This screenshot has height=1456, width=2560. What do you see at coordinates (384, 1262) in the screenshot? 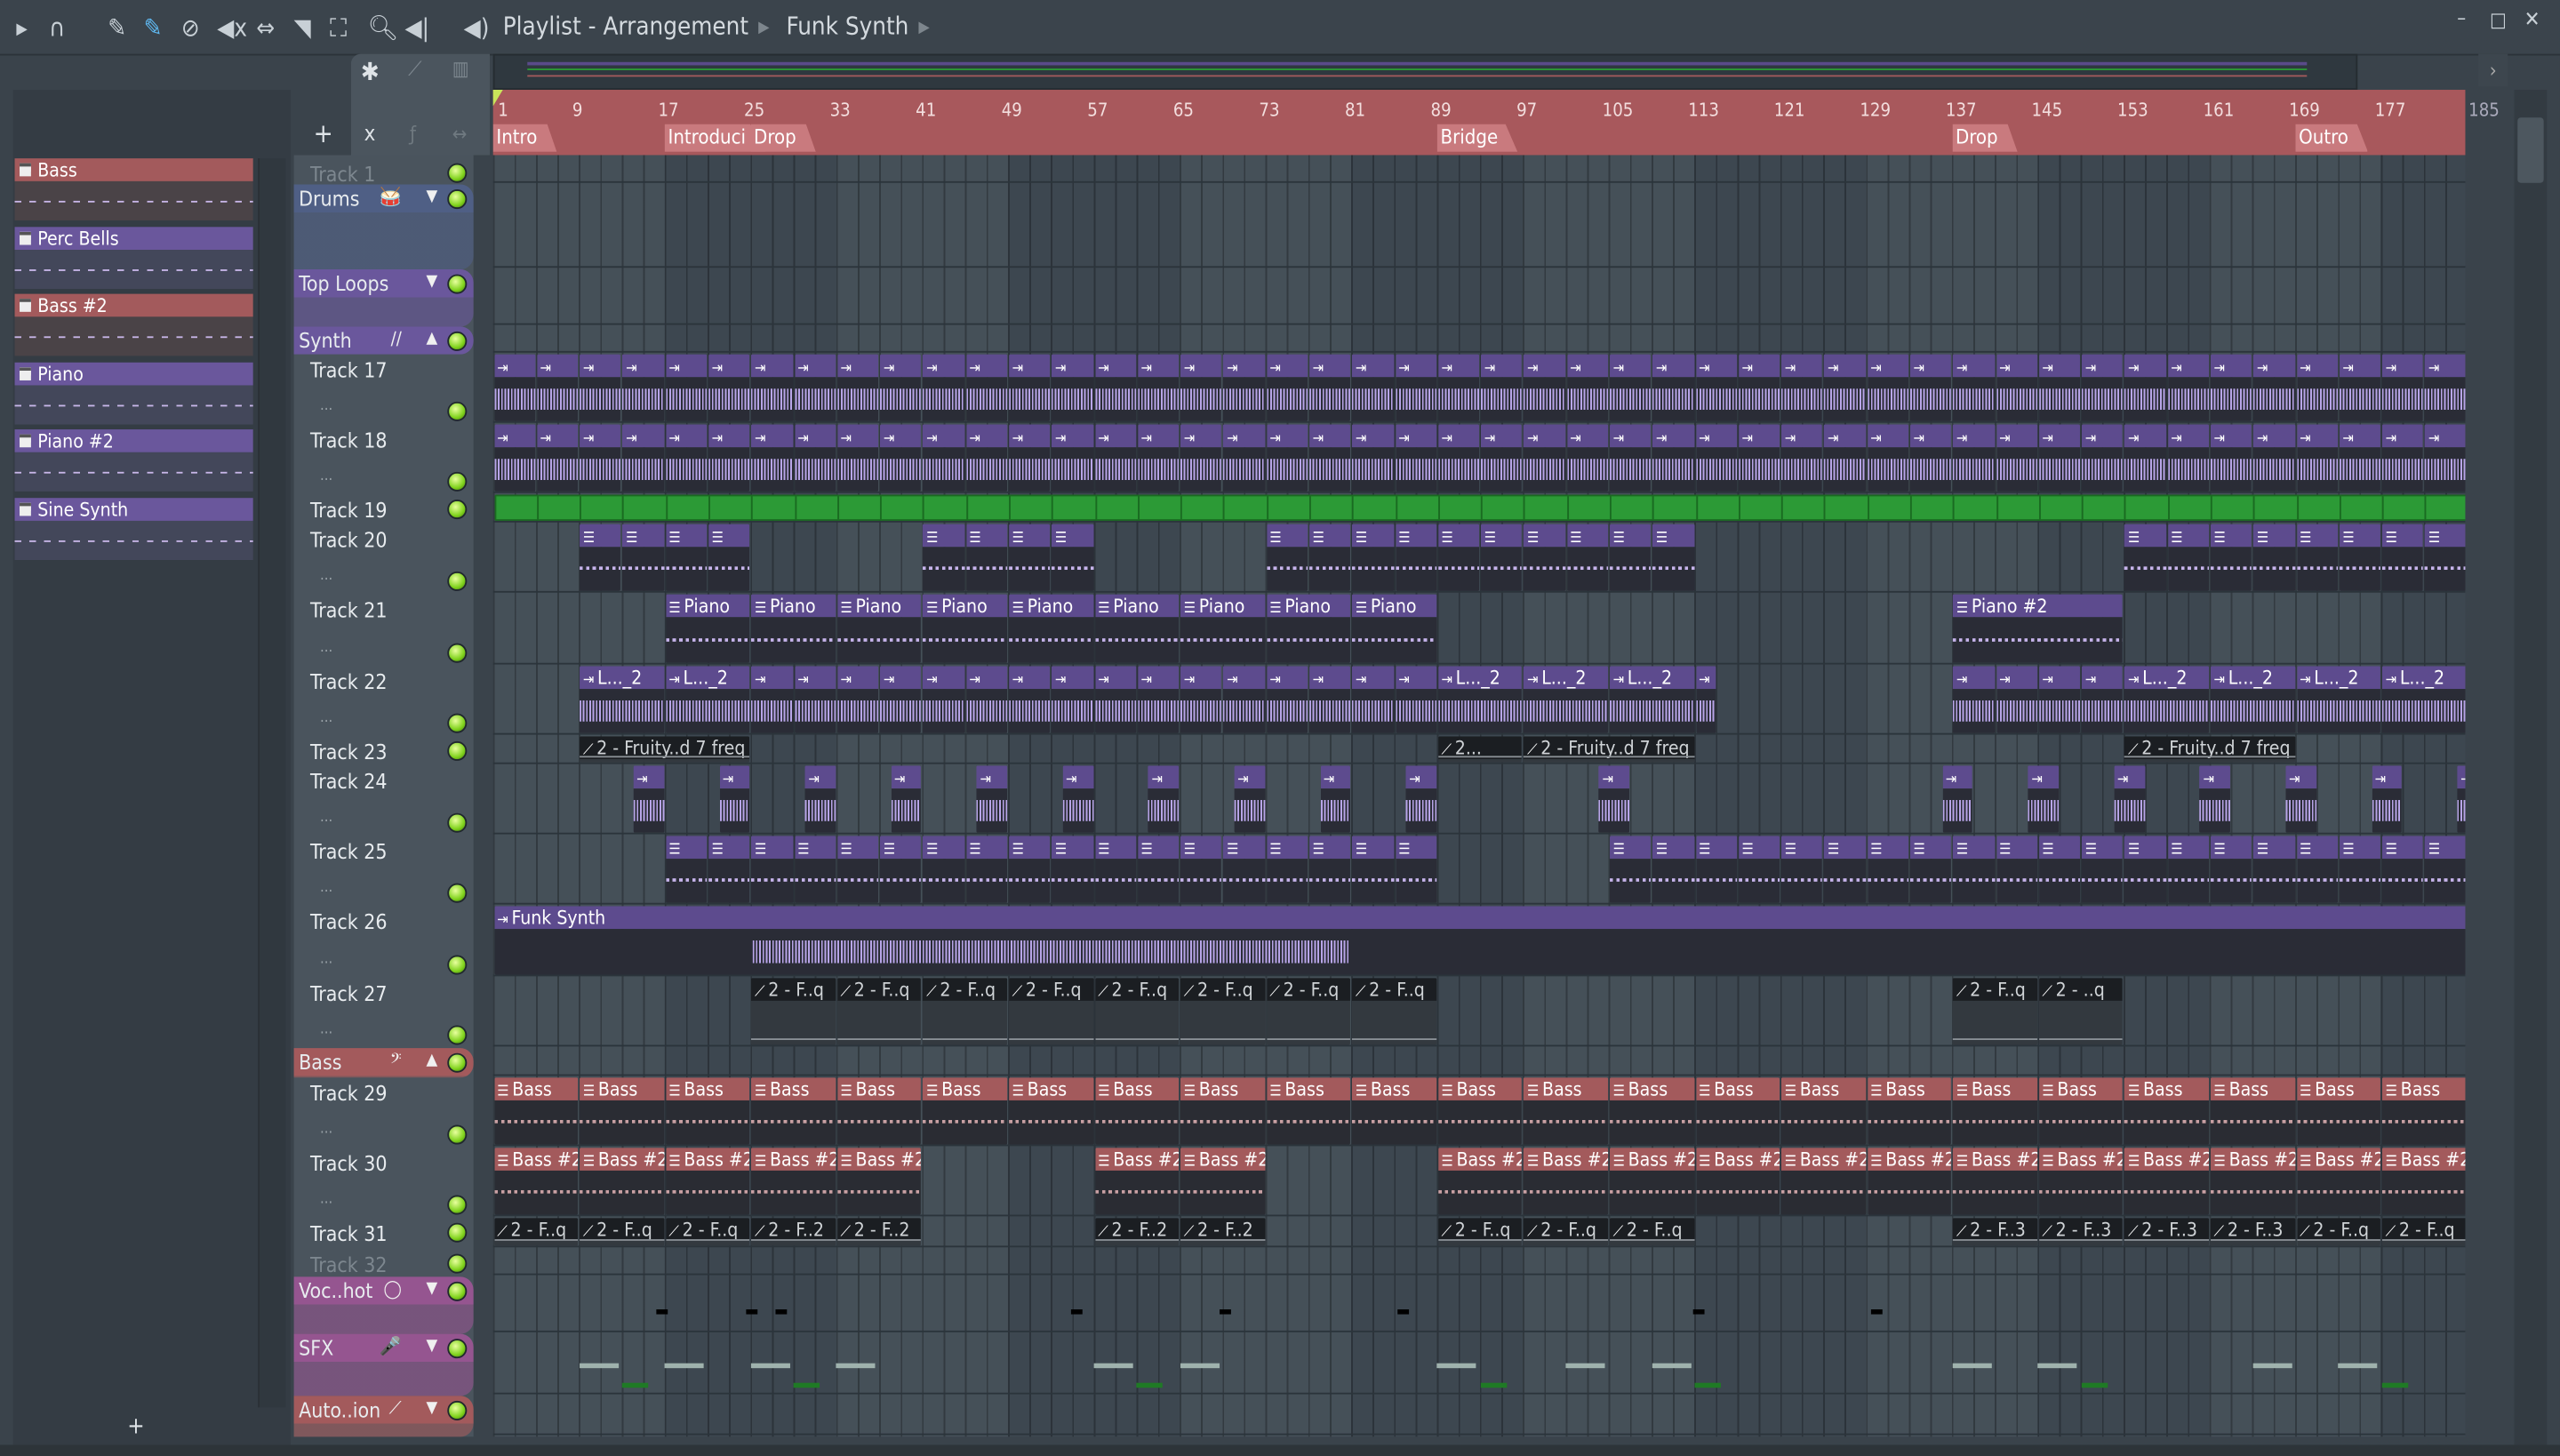
I see `track-header: Track 32` at bounding box center [384, 1262].